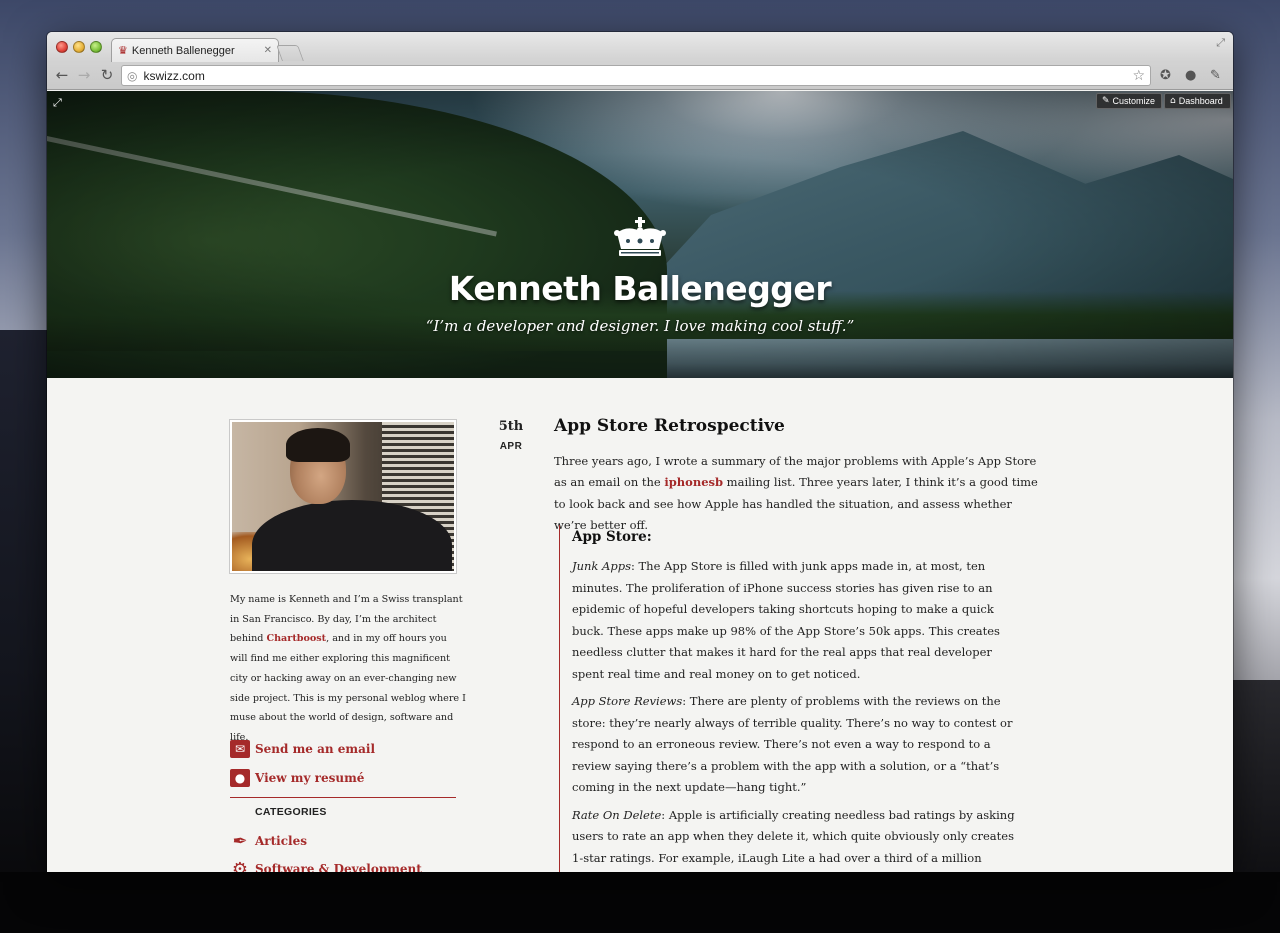 This screenshot has width=1280, height=933. Describe the element at coordinates (511, 426) in the screenshot. I see `post-date-day: 5th` at that location.